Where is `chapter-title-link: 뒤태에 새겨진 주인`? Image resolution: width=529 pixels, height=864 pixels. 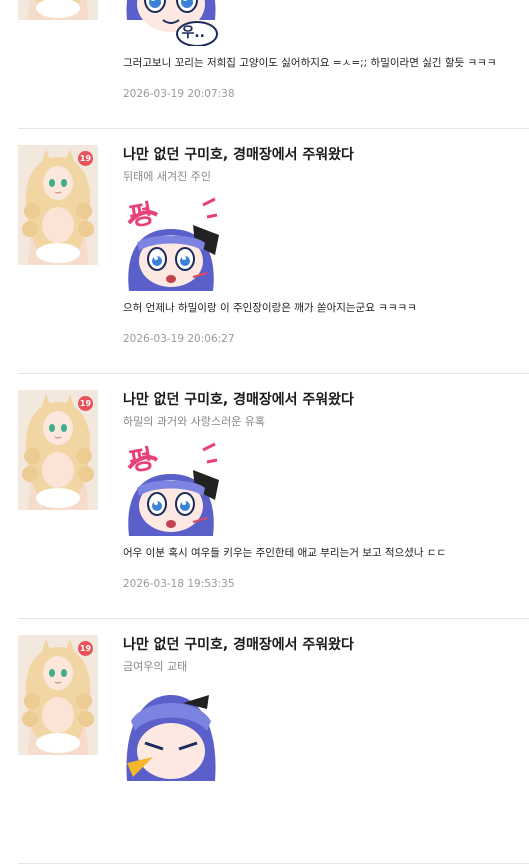
chapter-title-link: 뒤태에 새겨진 주인 is located at coordinates (326, 177).